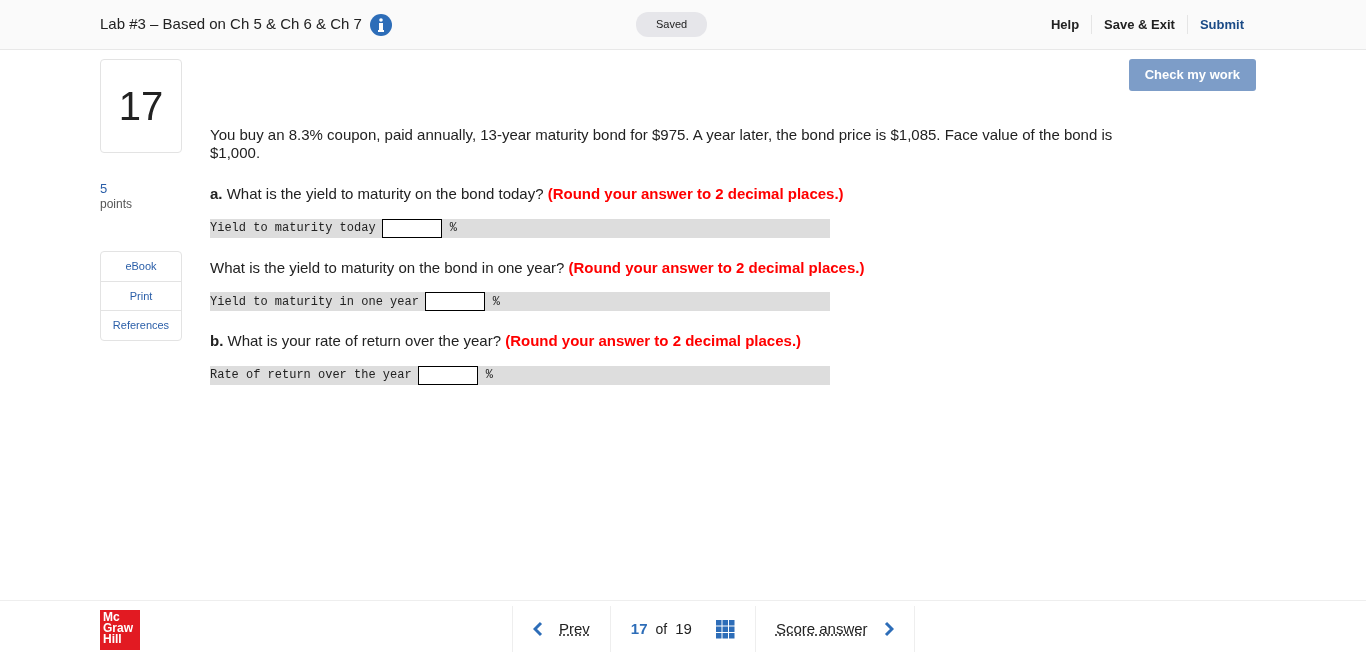  What do you see at coordinates (120, 629) in the screenshot?
I see `publisher-logo: Mc Graw Hill` at bounding box center [120, 629].